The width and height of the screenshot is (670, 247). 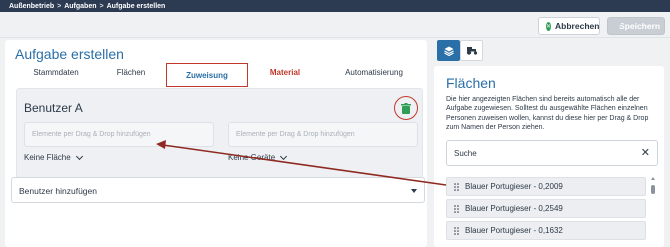 I want to click on list-item: Blauer Portugieser - 0,2009, so click(x=546, y=186).